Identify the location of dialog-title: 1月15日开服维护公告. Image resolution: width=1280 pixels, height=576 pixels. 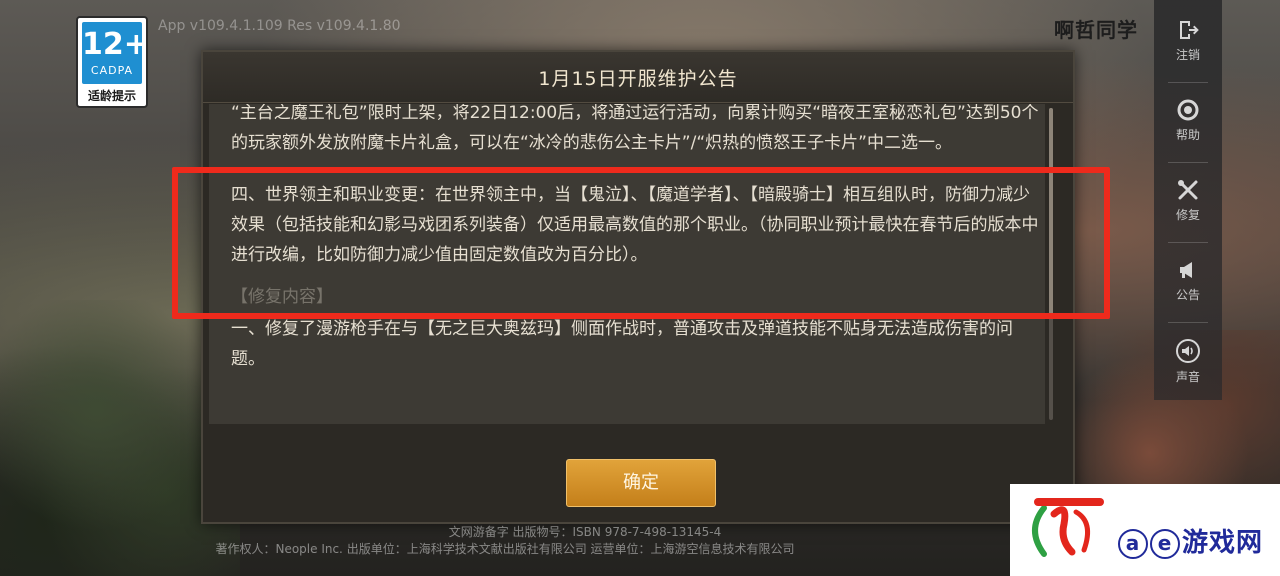
(638, 79).